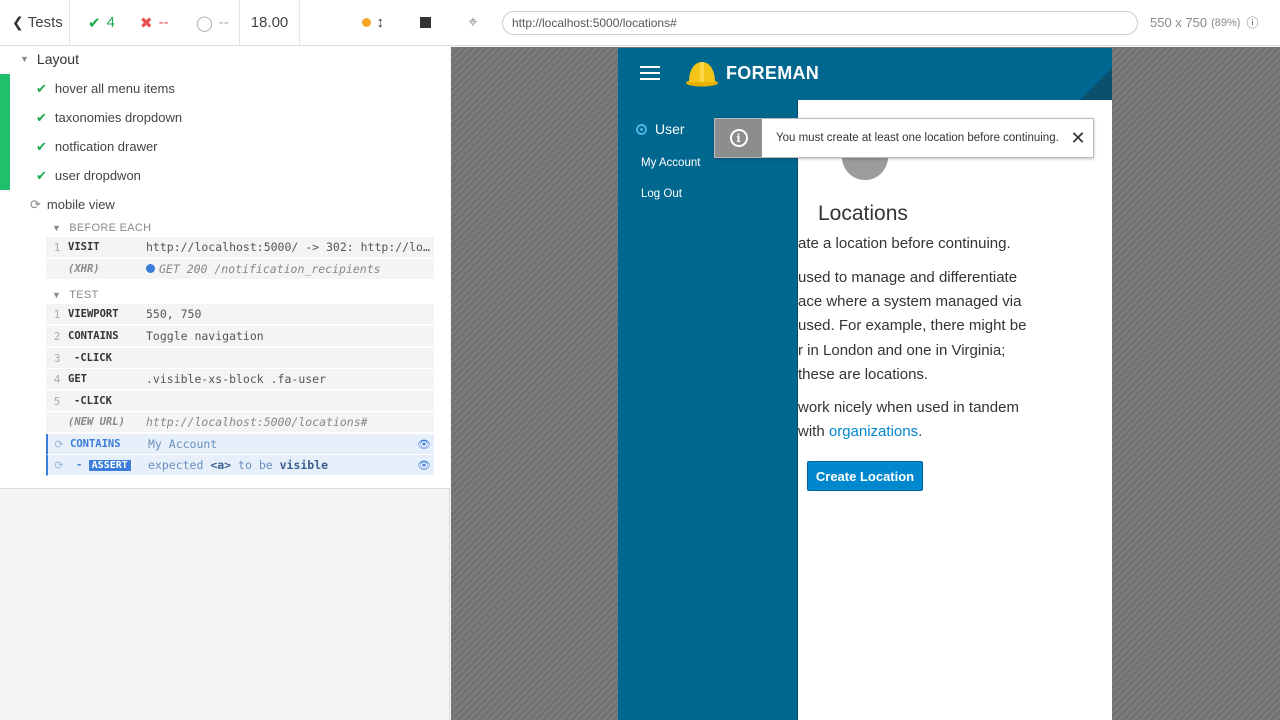 The height and width of the screenshot is (720, 1280). What do you see at coordinates (865, 74) in the screenshot?
I see `app-navbar: FOREMAN` at bounding box center [865, 74].